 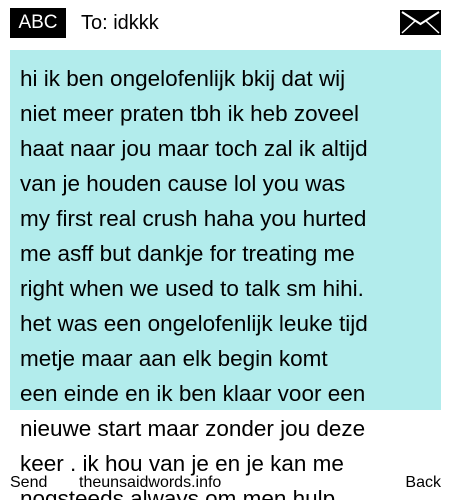 I want to click on send-softkey: Send, so click(x=28, y=483).